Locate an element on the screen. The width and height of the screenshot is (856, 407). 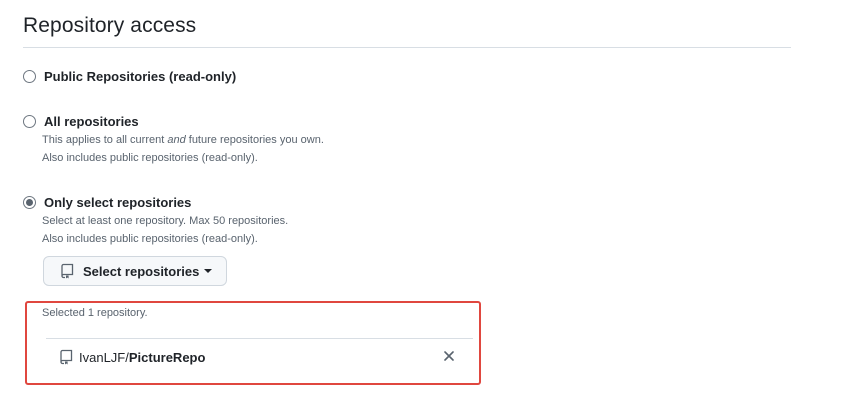
radio-only-select-repositories is located at coordinates (29, 202).